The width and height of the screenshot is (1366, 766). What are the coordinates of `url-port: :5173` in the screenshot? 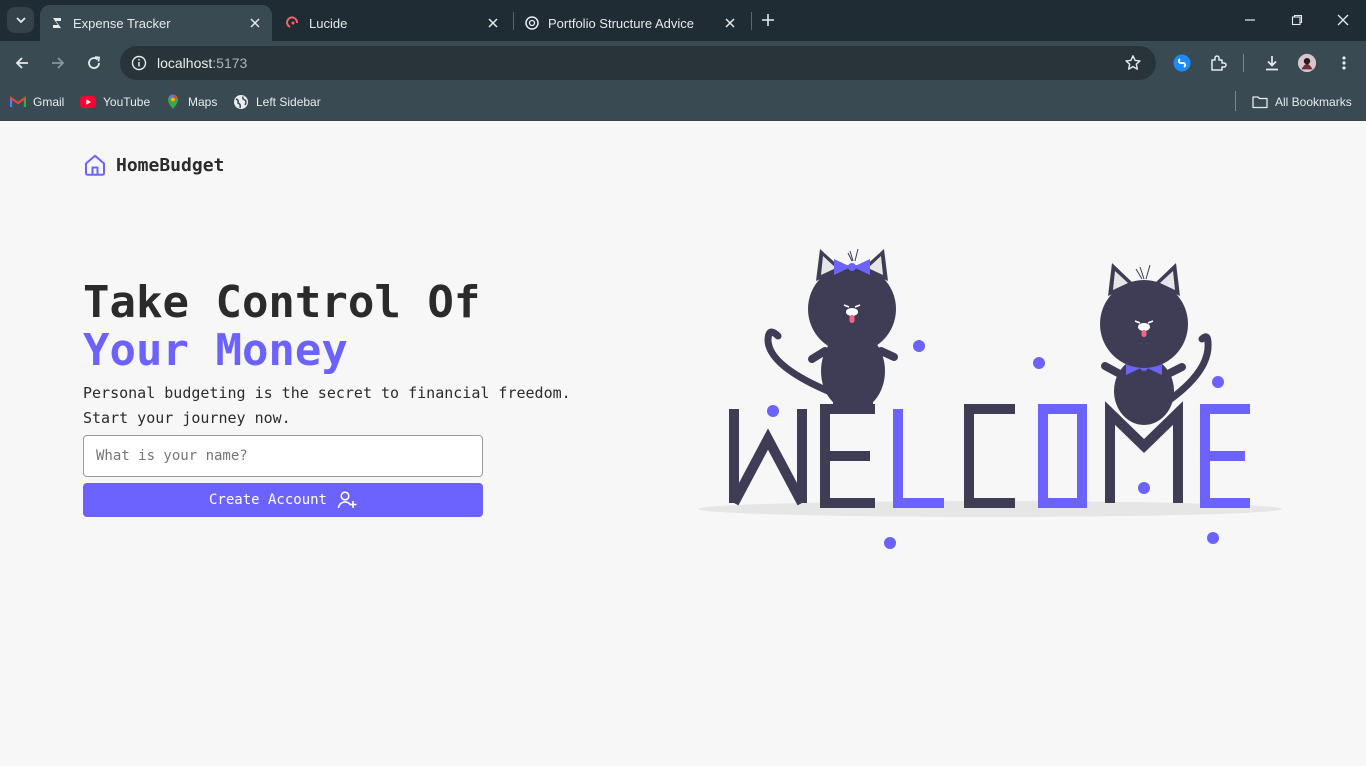 It's located at (230, 63).